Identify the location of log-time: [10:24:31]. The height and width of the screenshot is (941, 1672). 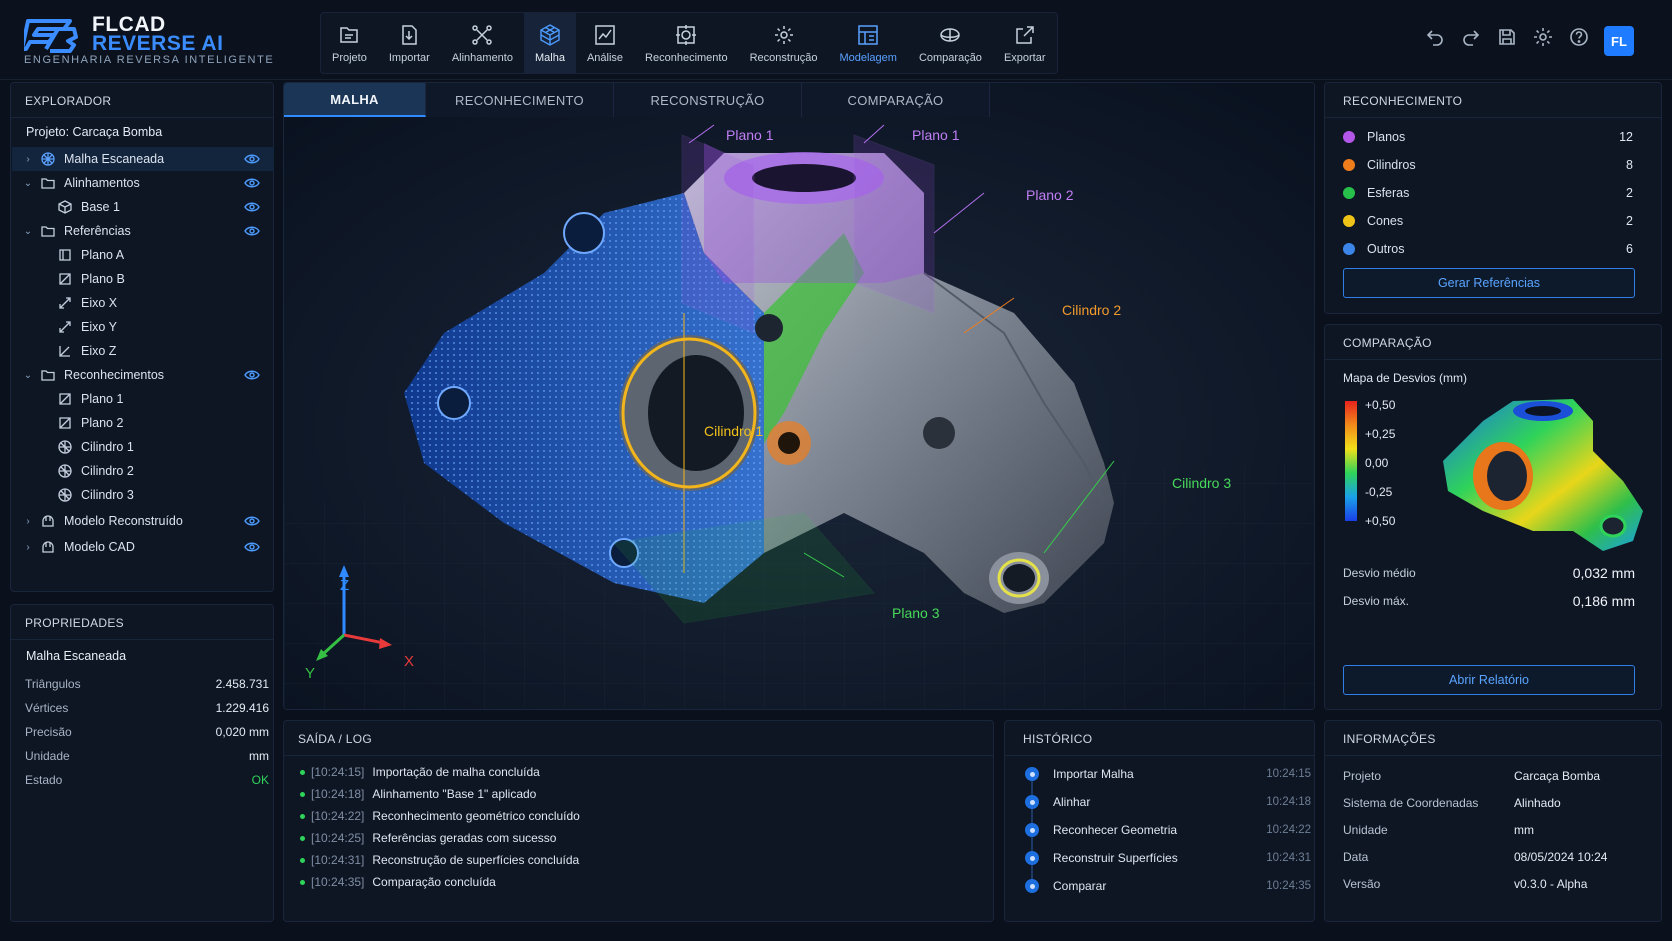
(338, 860).